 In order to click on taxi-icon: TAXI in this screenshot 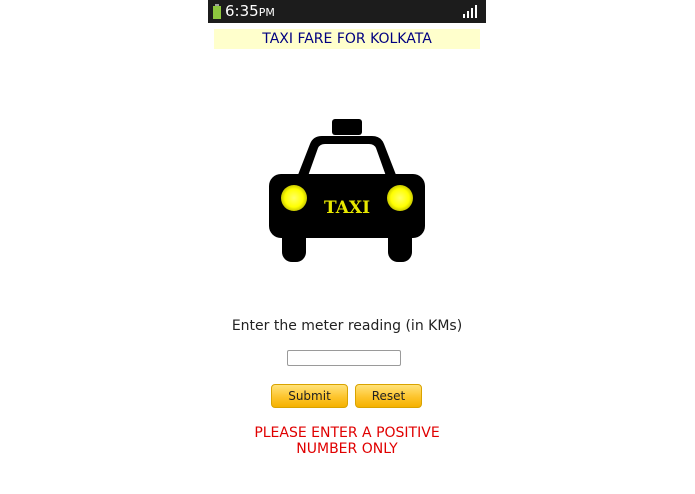, I will do `click(347, 190)`.